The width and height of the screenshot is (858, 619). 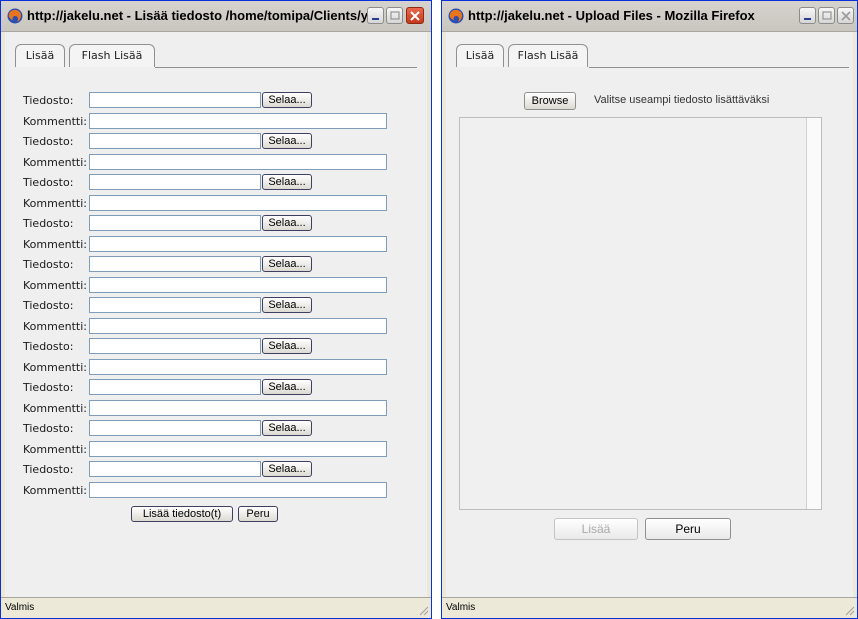 What do you see at coordinates (550, 101) in the screenshot?
I see `browse-button: Browse` at bounding box center [550, 101].